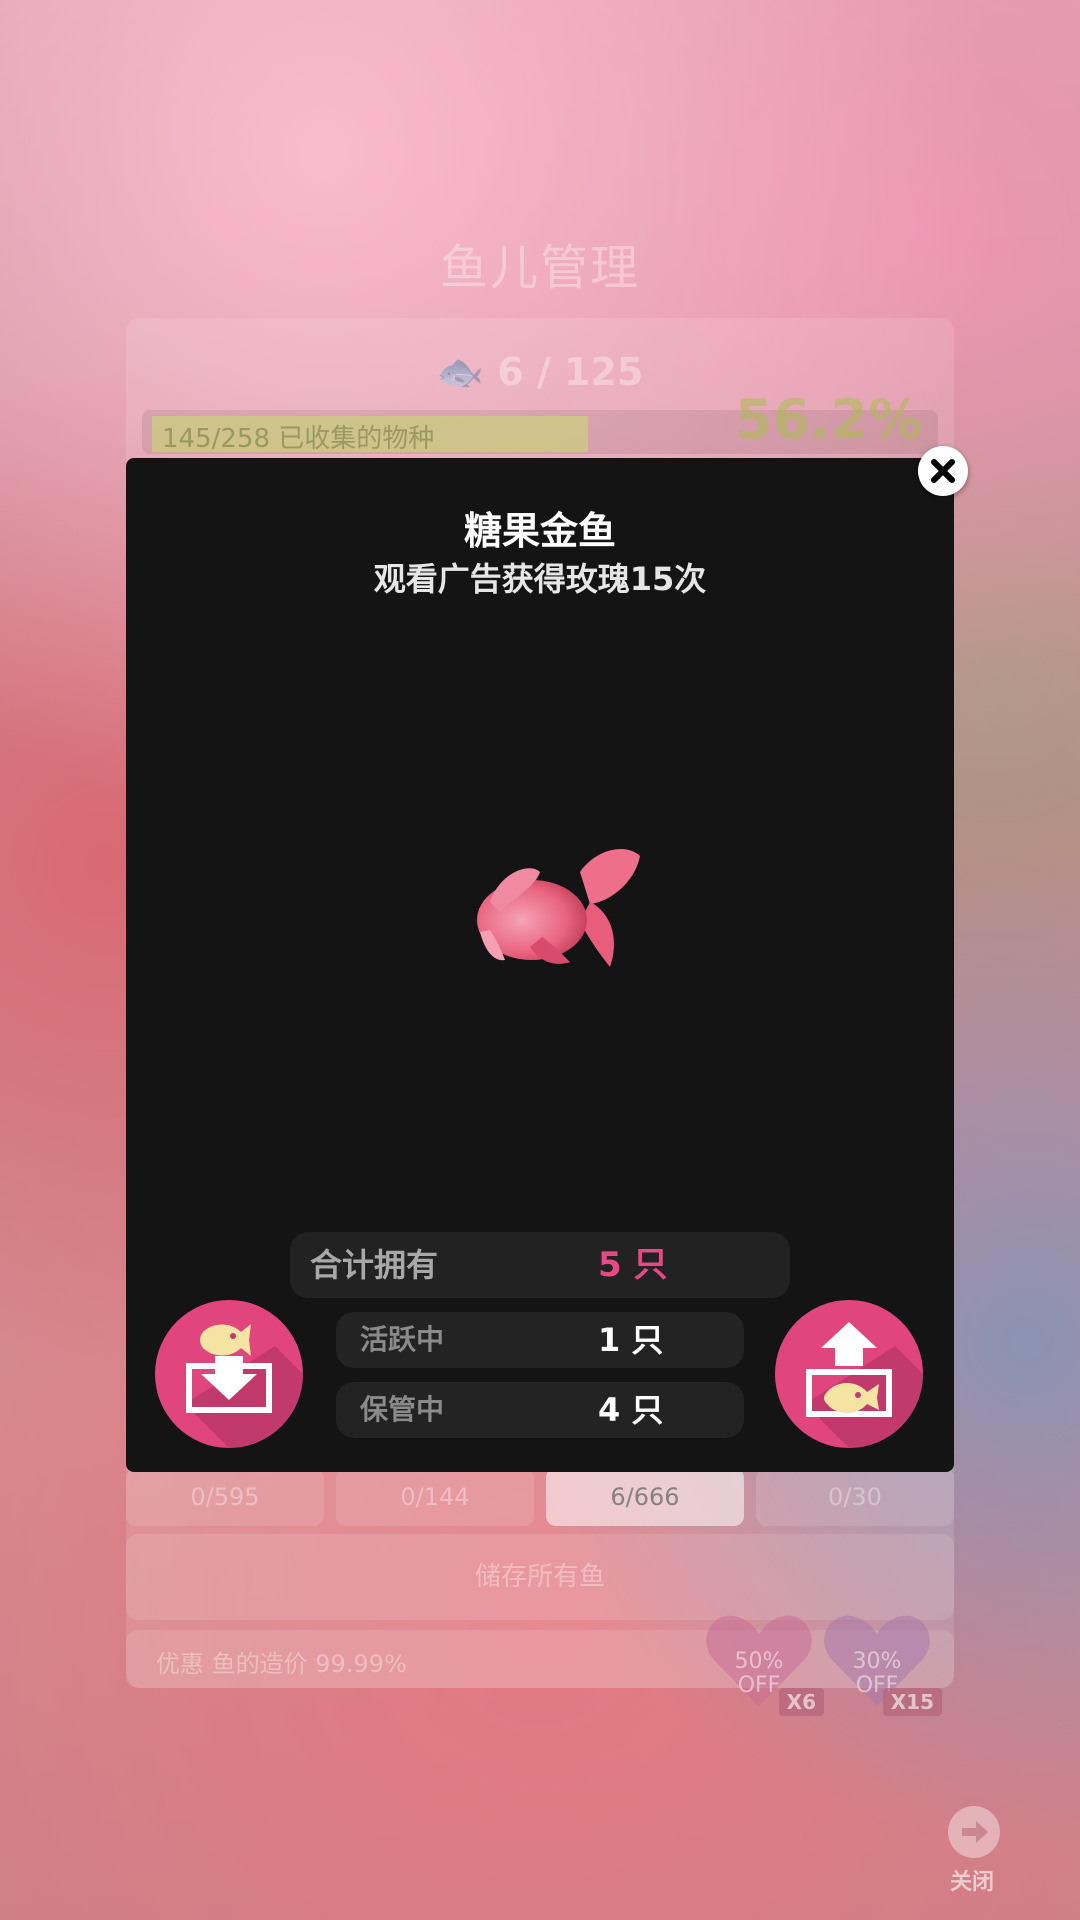  I want to click on goldfish-image, so click(558, 908).